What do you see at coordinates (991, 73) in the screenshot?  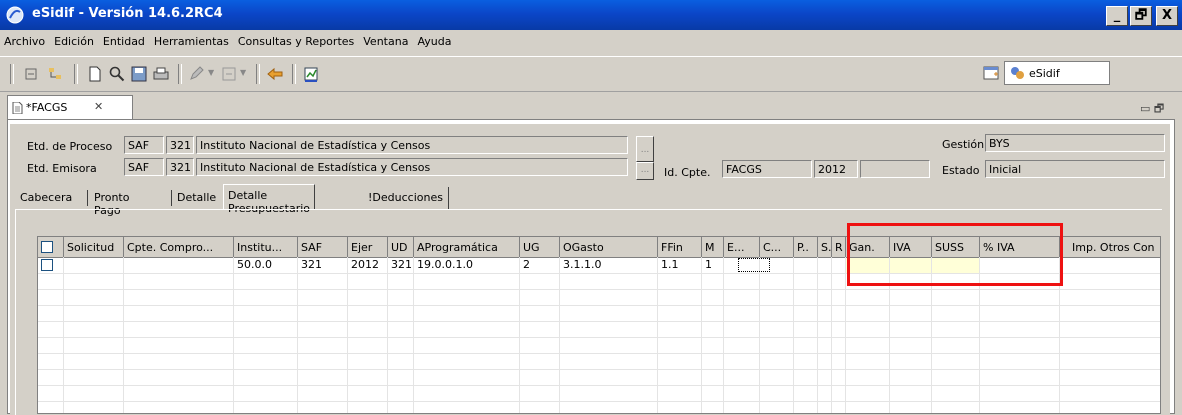 I see `open-perspective-icon` at bounding box center [991, 73].